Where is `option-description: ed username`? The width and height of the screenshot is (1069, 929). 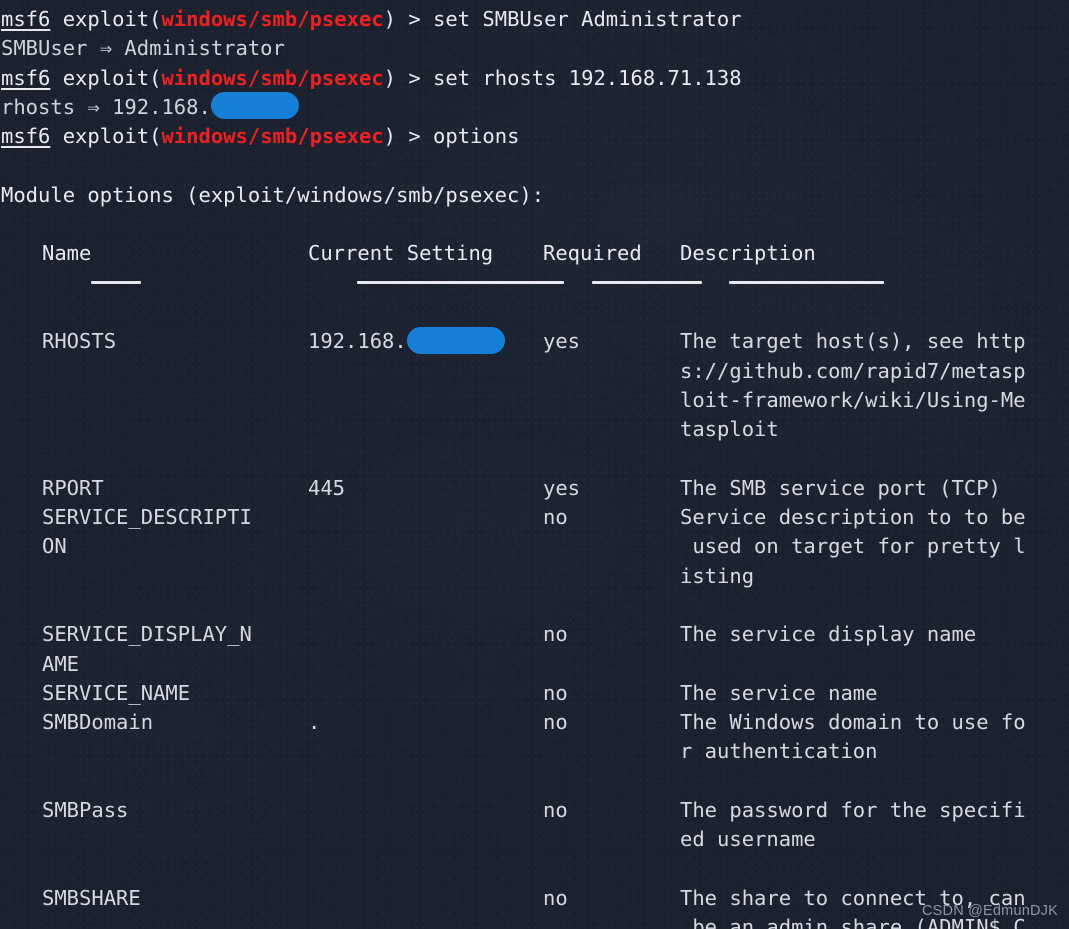 option-description: ed username is located at coordinates (748, 839).